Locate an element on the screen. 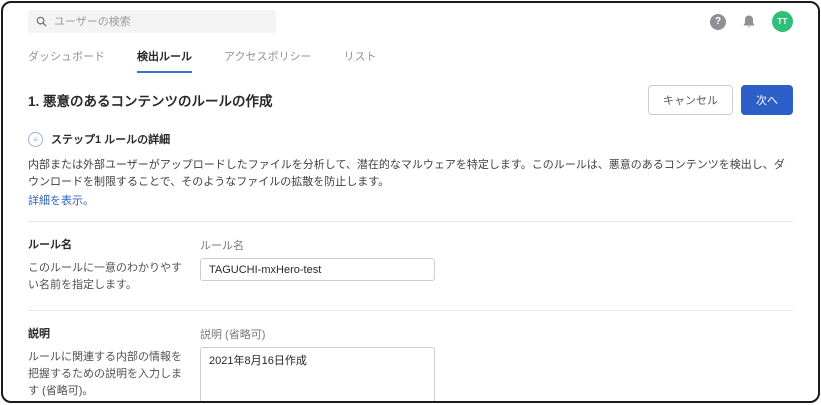 Image resolution: width=821 pixels, height=405 pixels. rule-name-right: ルール名 is located at coordinates (317, 265).